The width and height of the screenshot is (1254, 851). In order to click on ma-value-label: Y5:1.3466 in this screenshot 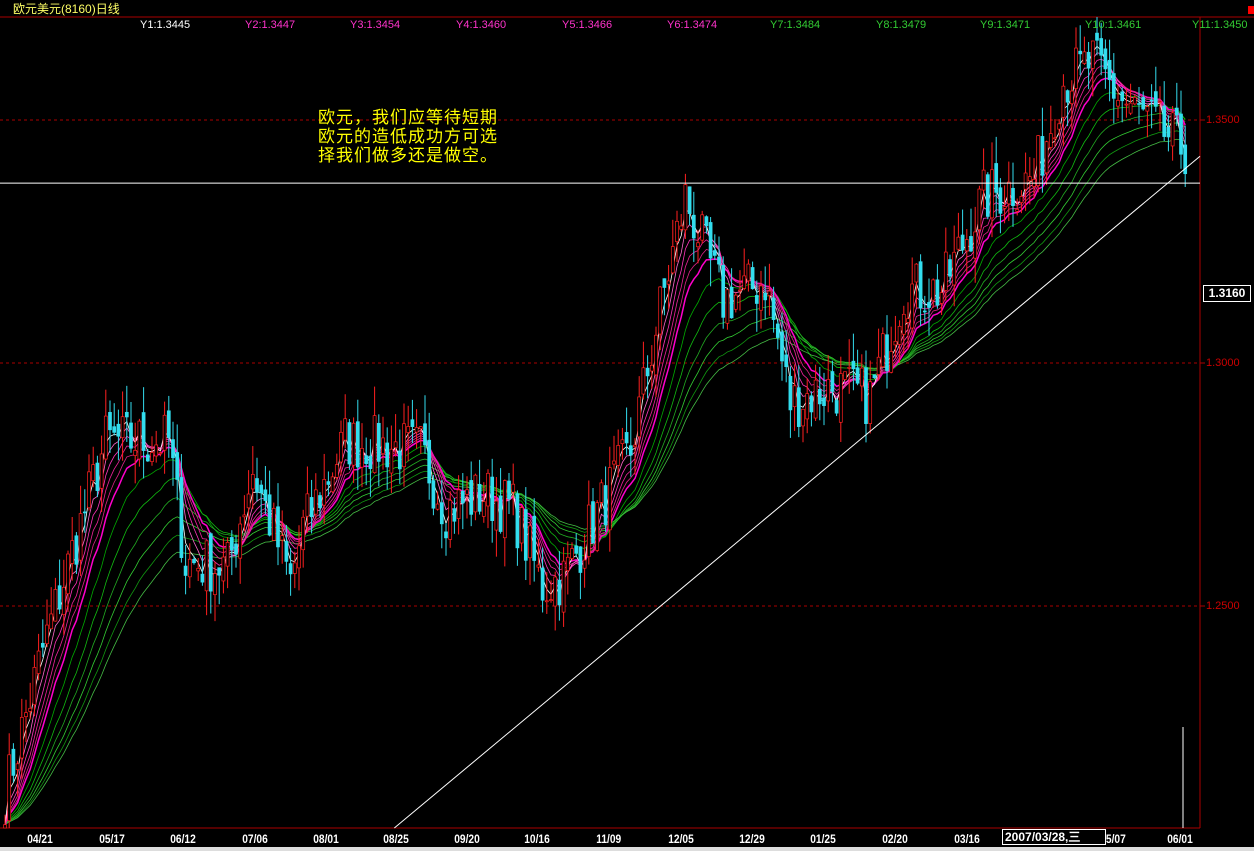, I will do `click(587, 25)`.